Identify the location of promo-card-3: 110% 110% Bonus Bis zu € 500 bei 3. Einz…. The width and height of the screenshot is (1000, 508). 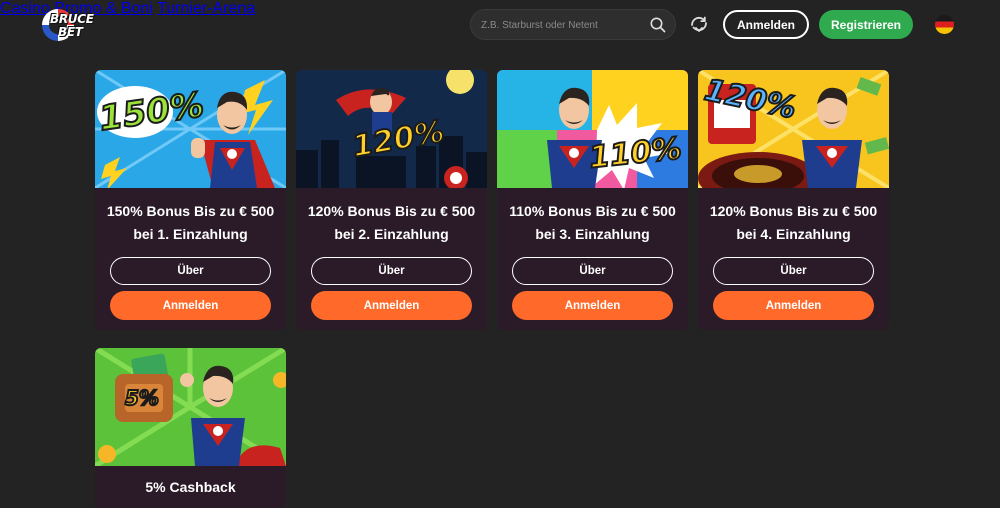
(592, 200).